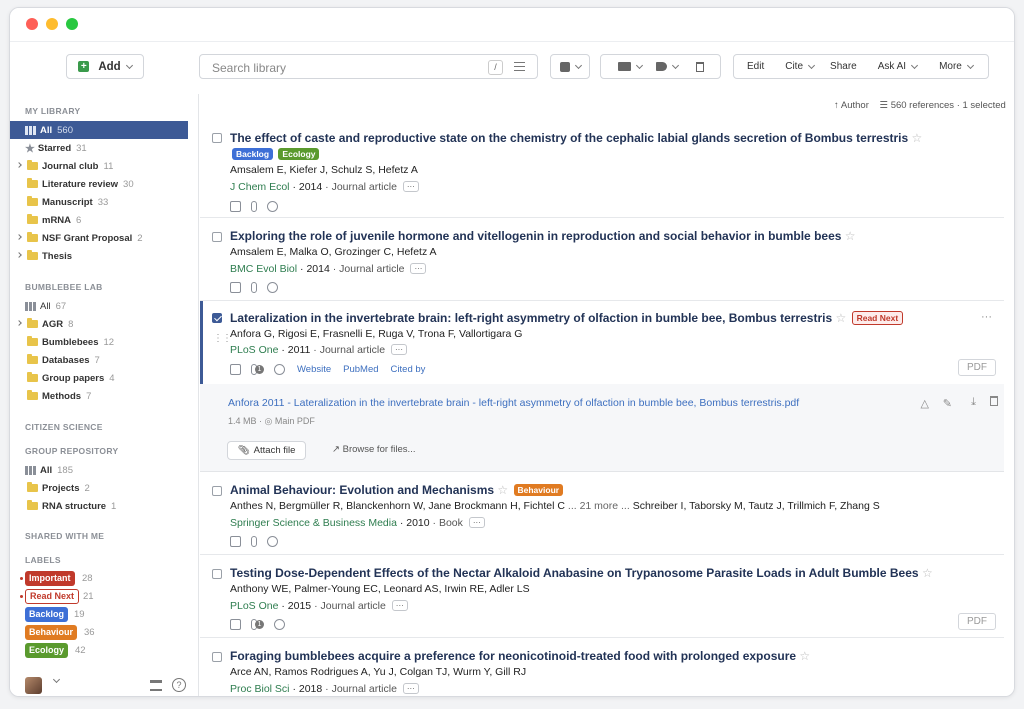 The height and width of the screenshot is (709, 1024). What do you see at coordinates (99, 506) in the screenshot?
I see `sidebar-item-rna-structure: RNA structure 1` at bounding box center [99, 506].